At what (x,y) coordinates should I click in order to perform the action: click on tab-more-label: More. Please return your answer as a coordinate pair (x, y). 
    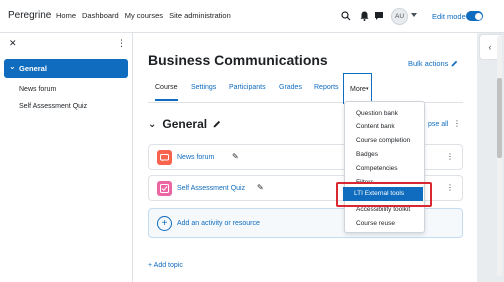
    Looking at the image, I should click on (358, 89).